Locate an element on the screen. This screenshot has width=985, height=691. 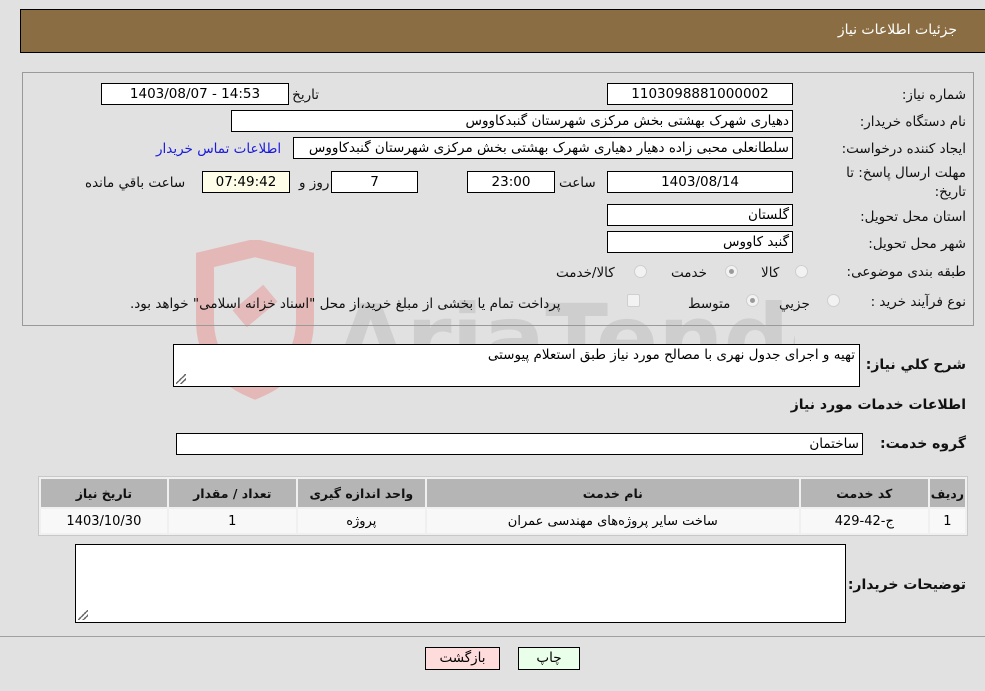
deadline-time-field: 23:00 is located at coordinates (511, 182).